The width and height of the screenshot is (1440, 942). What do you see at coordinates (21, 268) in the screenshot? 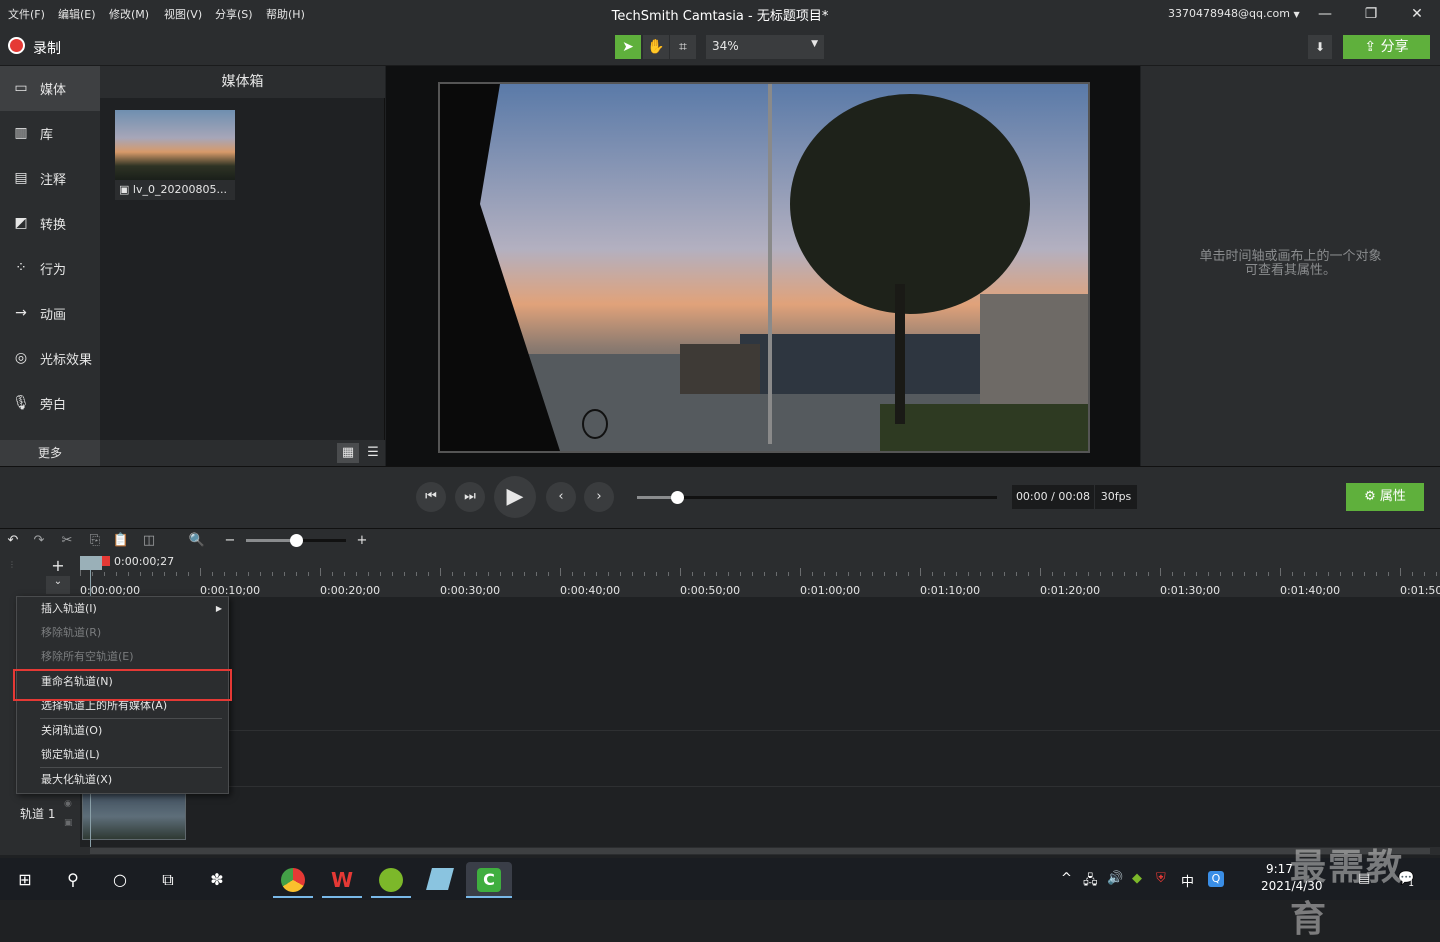
I see `behavior-icon: ⁘` at bounding box center [21, 268].